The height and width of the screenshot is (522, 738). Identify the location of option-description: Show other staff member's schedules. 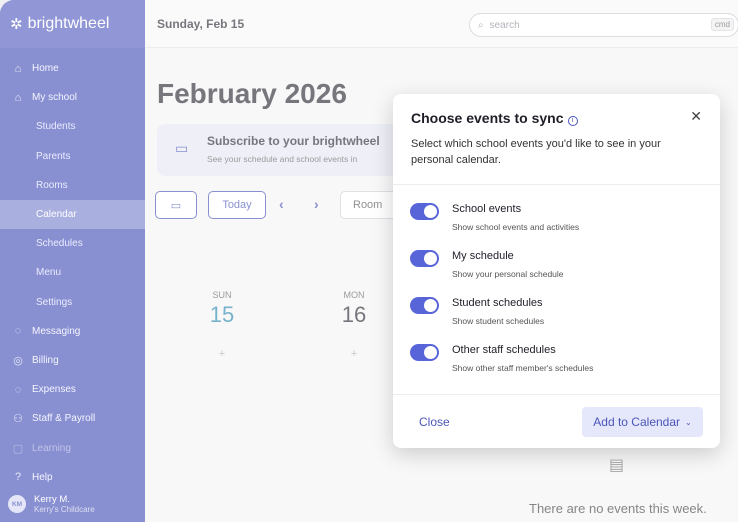
(523, 368).